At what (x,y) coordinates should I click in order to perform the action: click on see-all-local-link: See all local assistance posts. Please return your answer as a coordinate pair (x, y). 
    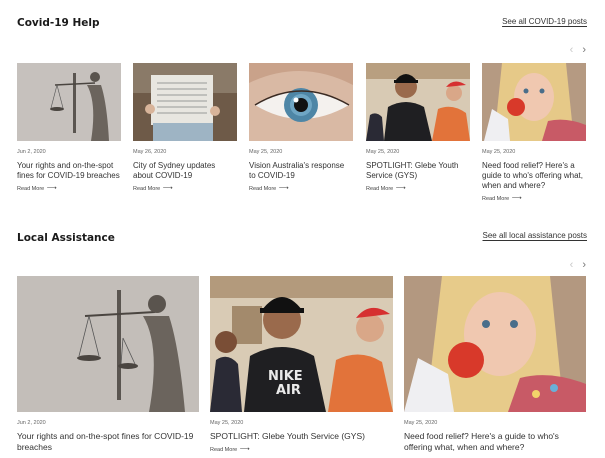
    Looking at the image, I should click on (535, 235).